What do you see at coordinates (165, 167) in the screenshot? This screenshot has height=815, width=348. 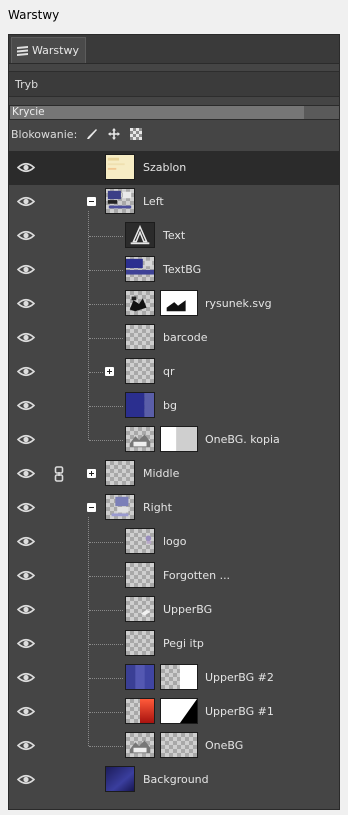 I see `layer-name: Szablon` at bounding box center [165, 167].